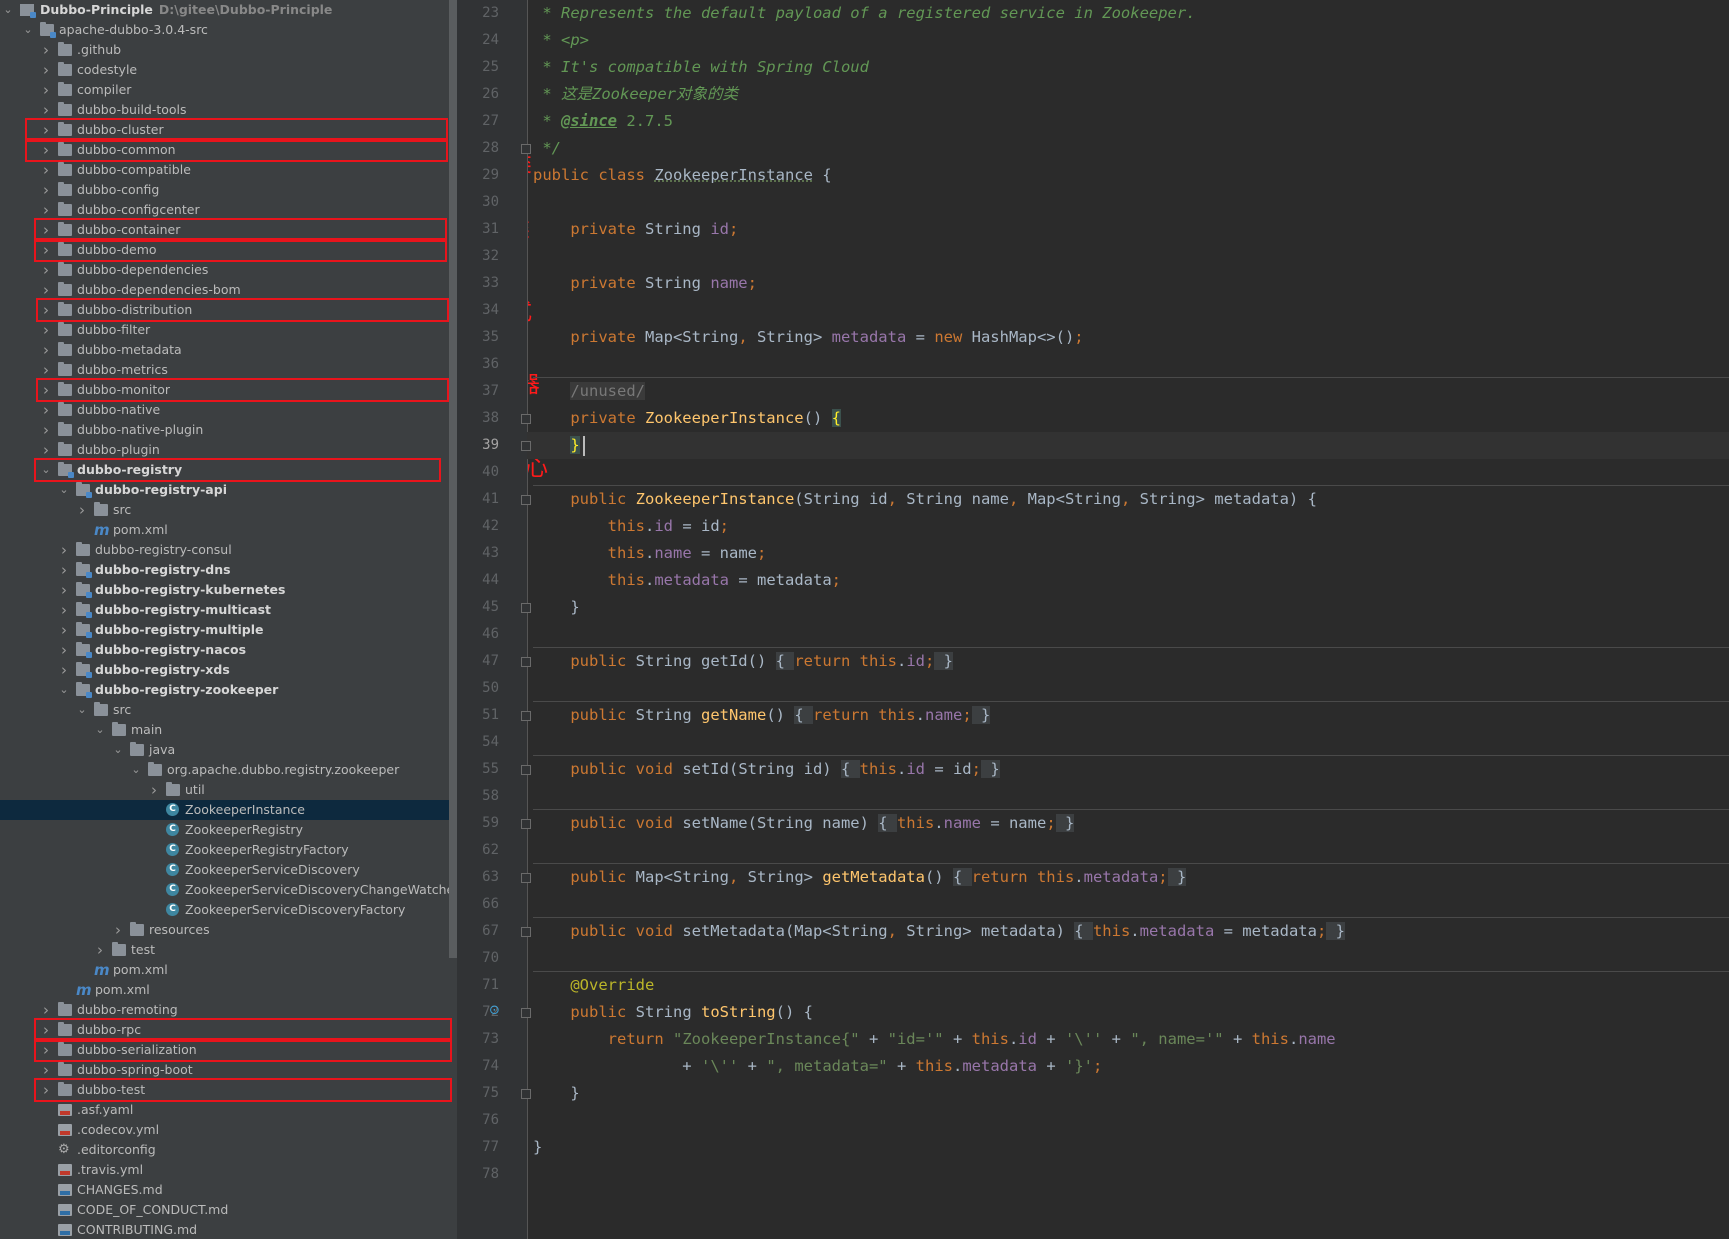 The height and width of the screenshot is (1239, 1729). I want to click on tree-item-dubbo-registry-consul: › dubbo-registry-consul, so click(224, 550).